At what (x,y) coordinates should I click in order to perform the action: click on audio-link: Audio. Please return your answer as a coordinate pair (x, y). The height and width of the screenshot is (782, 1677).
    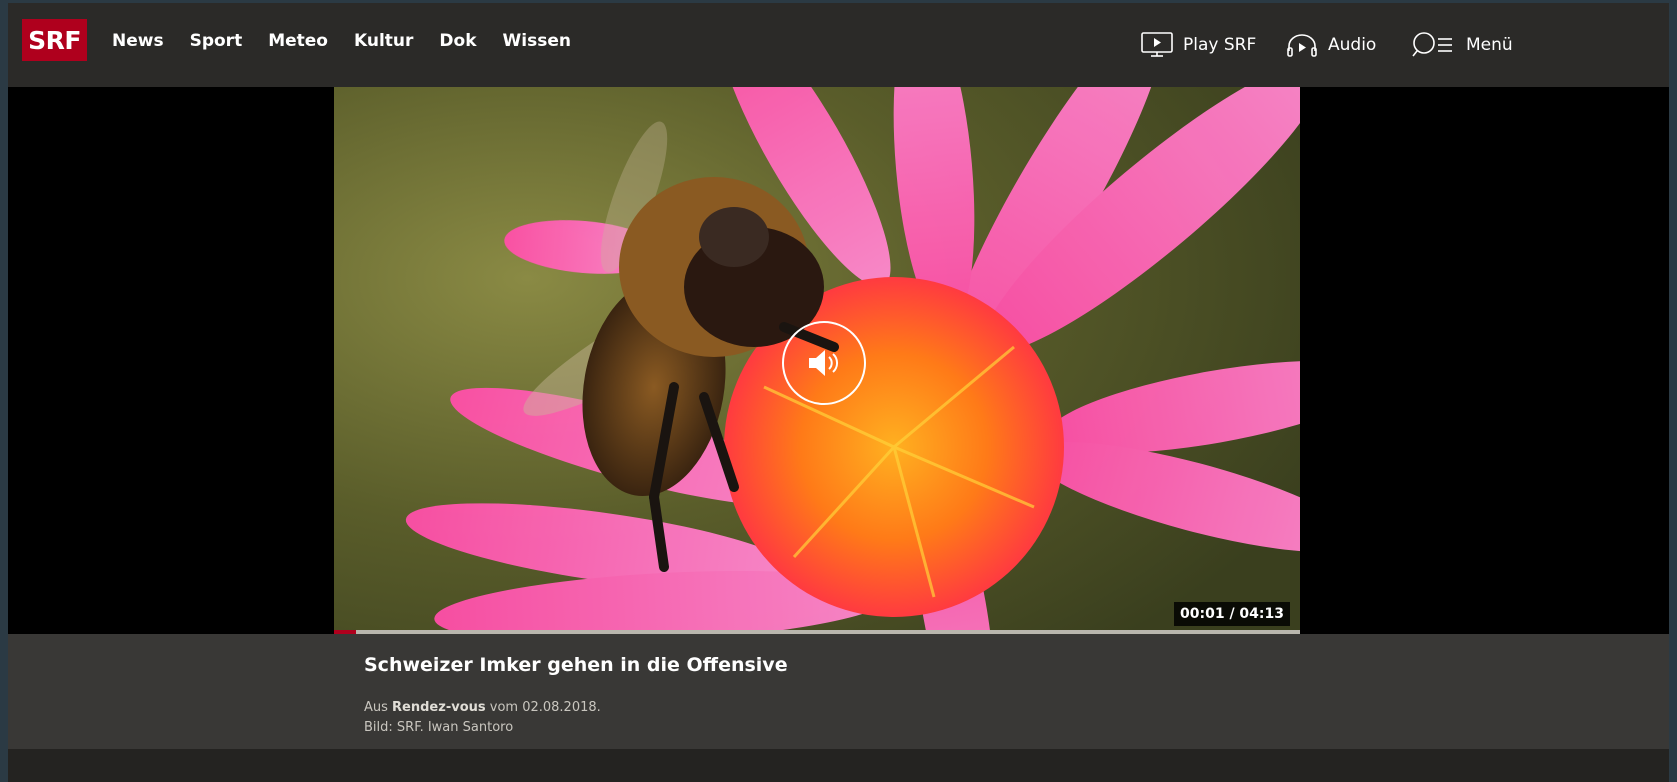
    Looking at the image, I should click on (1331, 45).